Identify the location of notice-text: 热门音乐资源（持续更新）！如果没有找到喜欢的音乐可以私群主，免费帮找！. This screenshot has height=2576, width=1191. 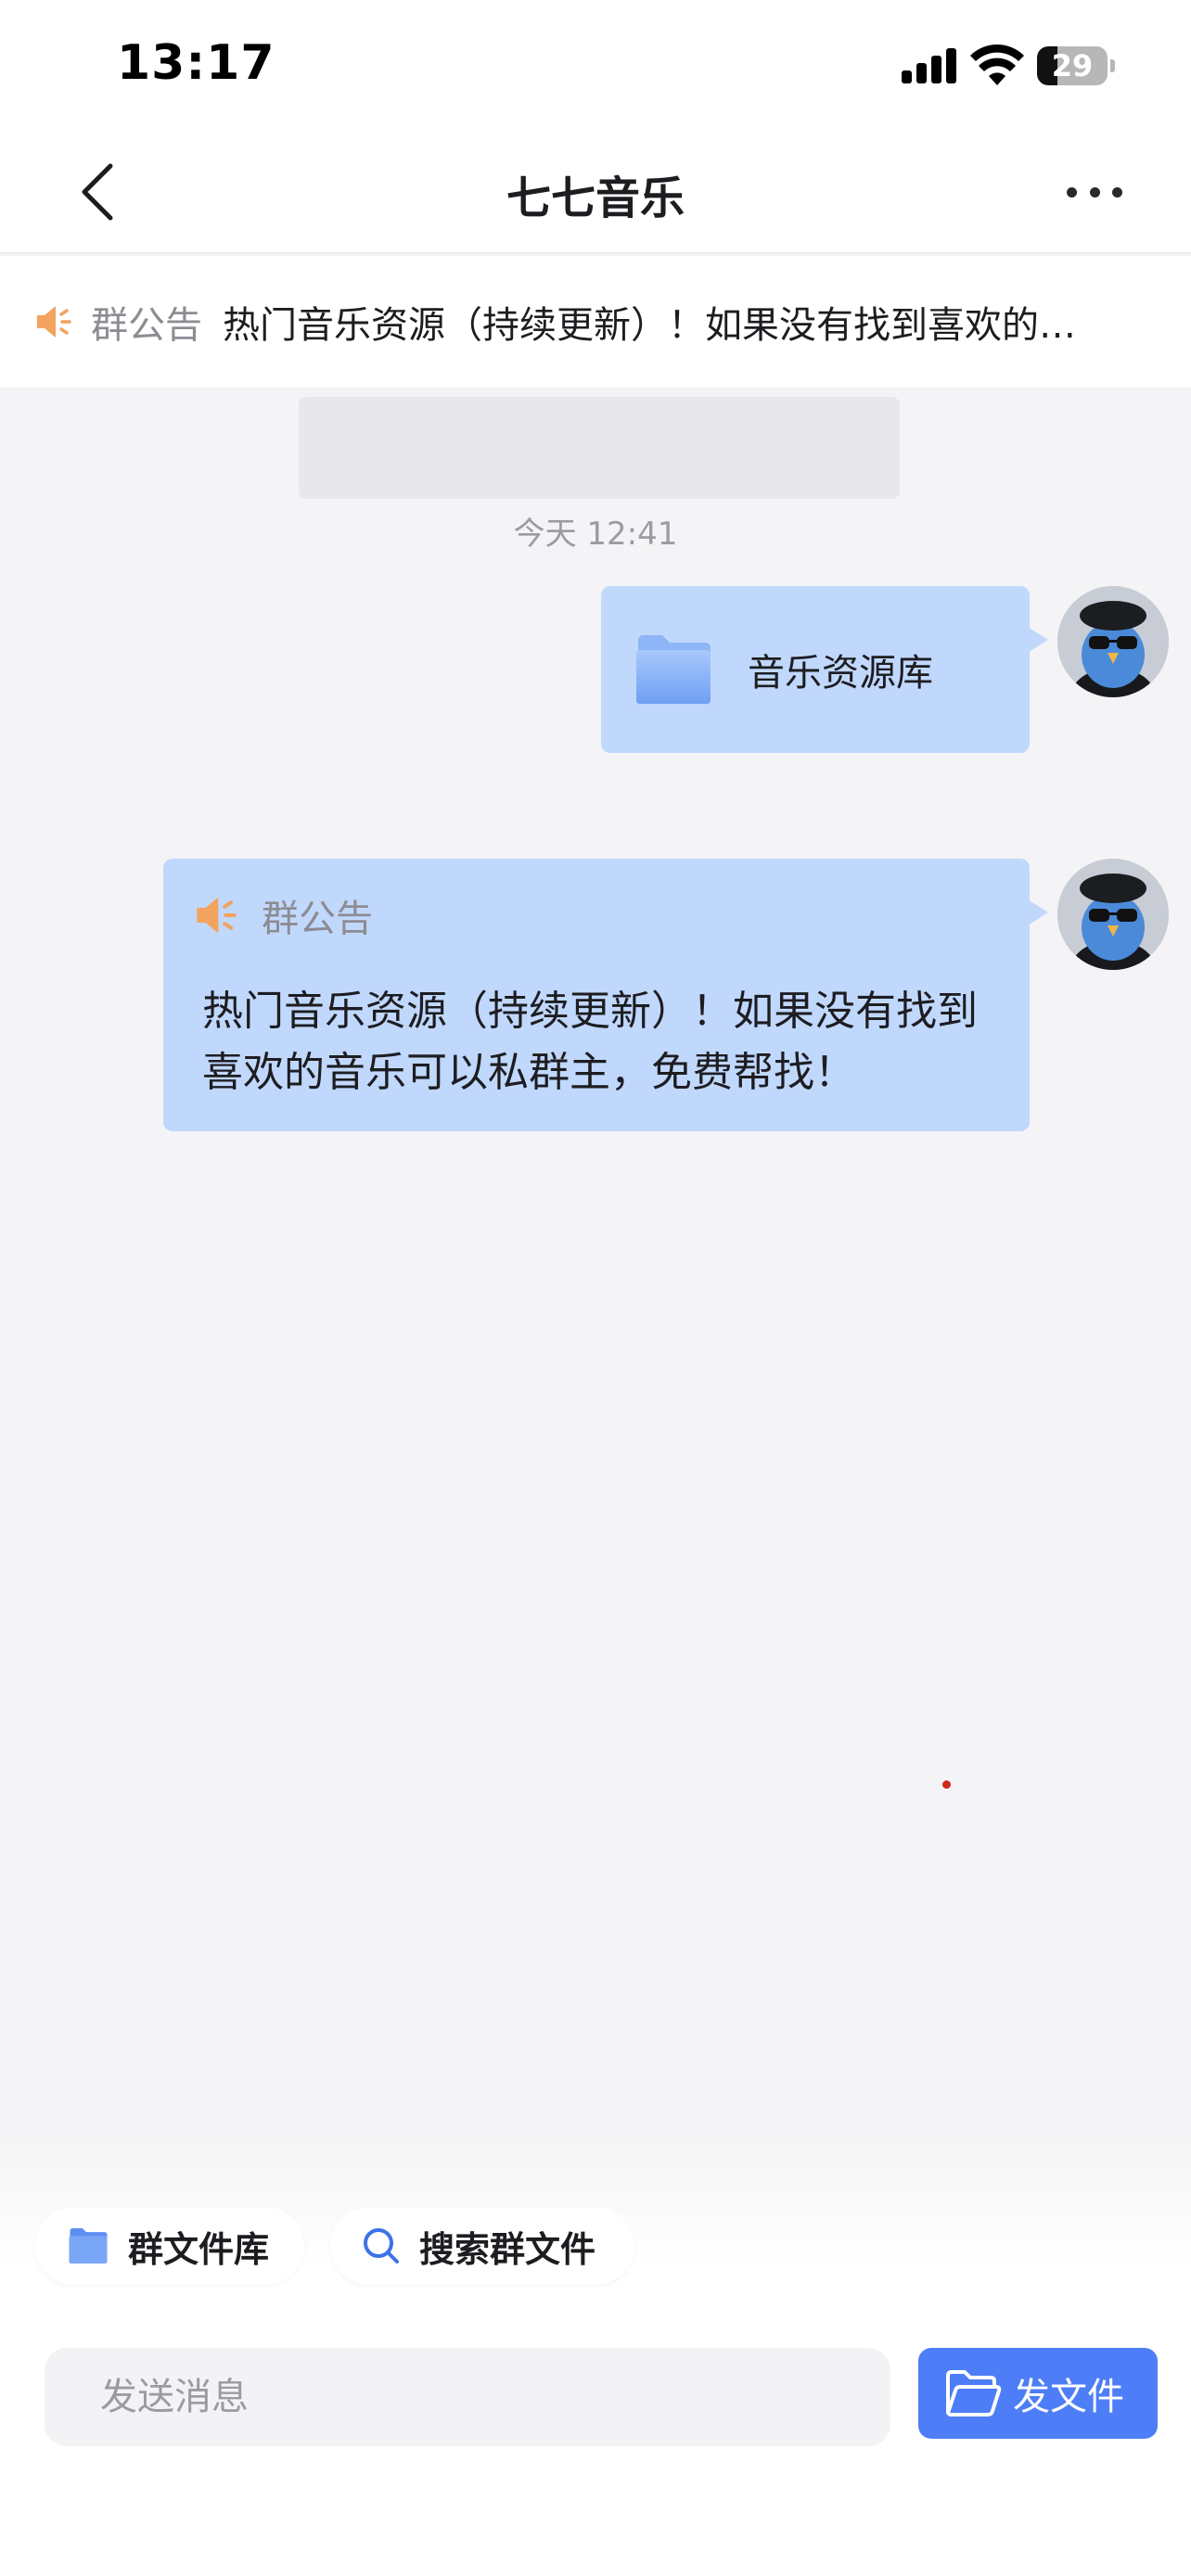
(590, 1042).